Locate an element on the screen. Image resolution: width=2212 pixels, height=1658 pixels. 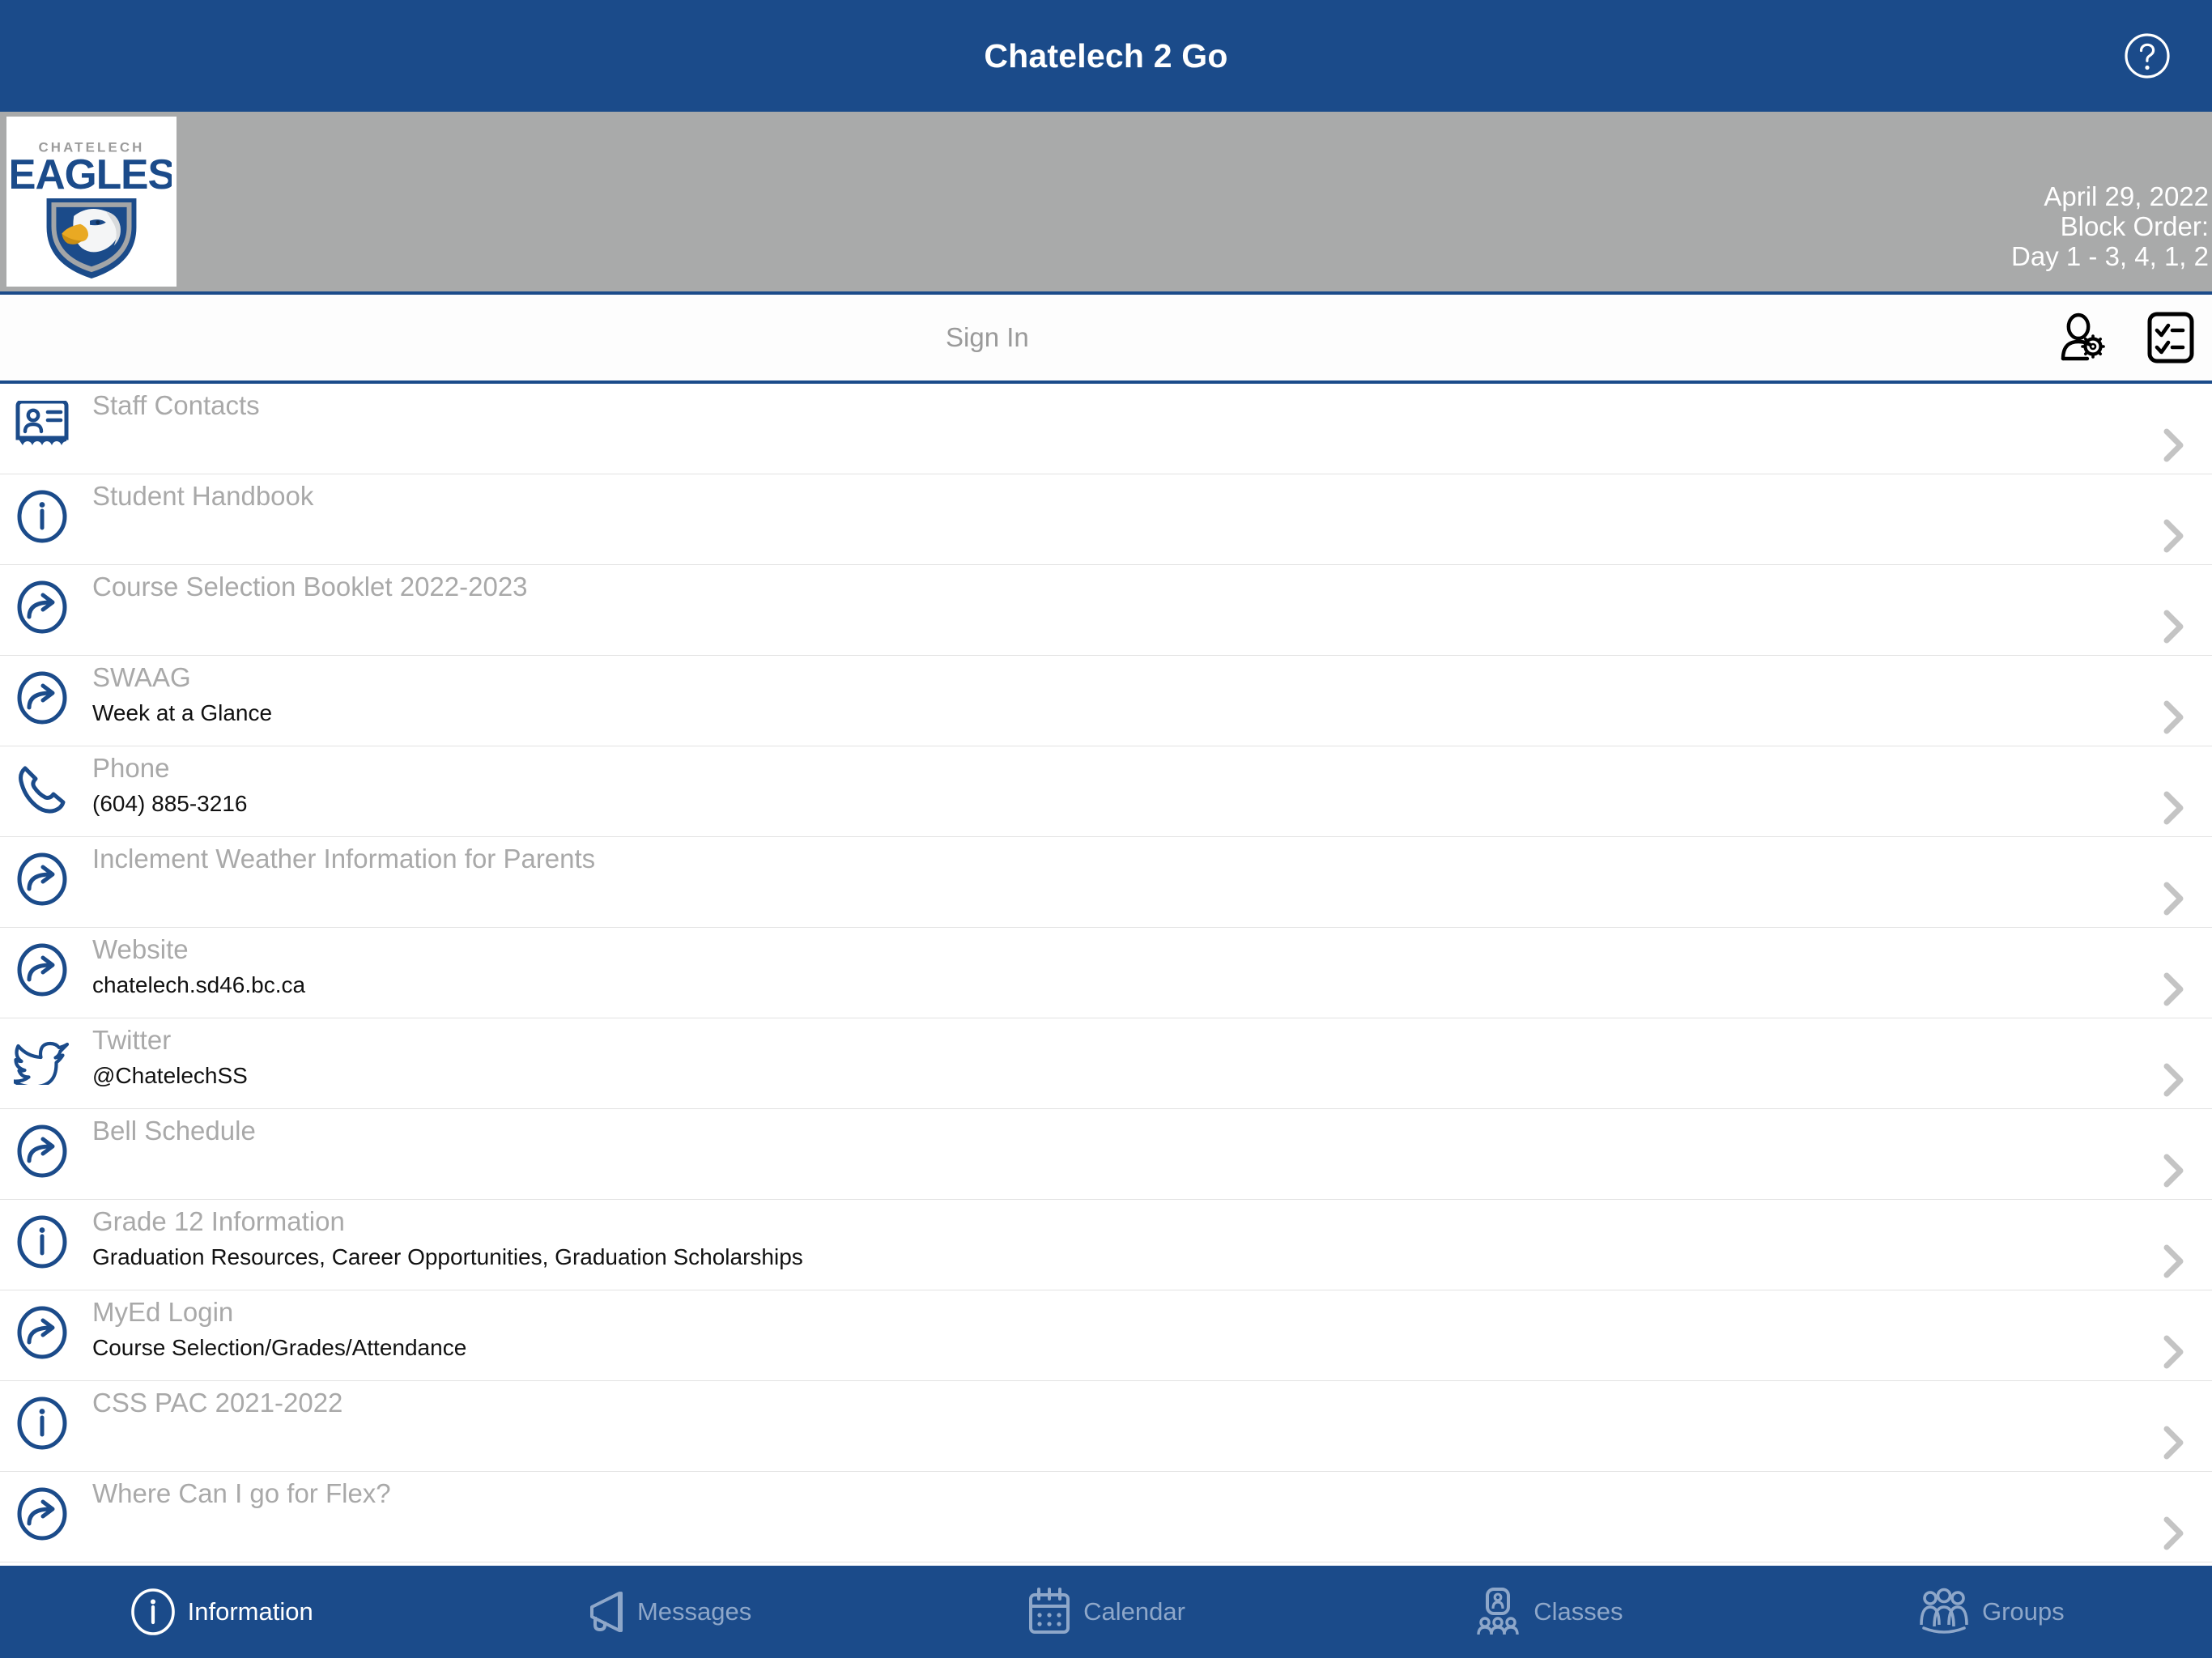
list-item-text: Bell Schedule is located at coordinates (1143, 1128).